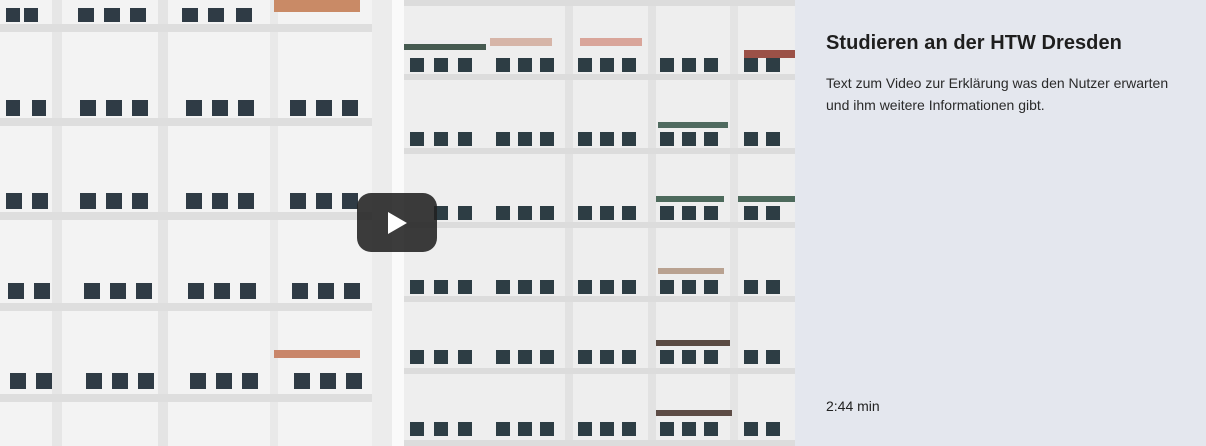  I want to click on play-icon, so click(397, 222).